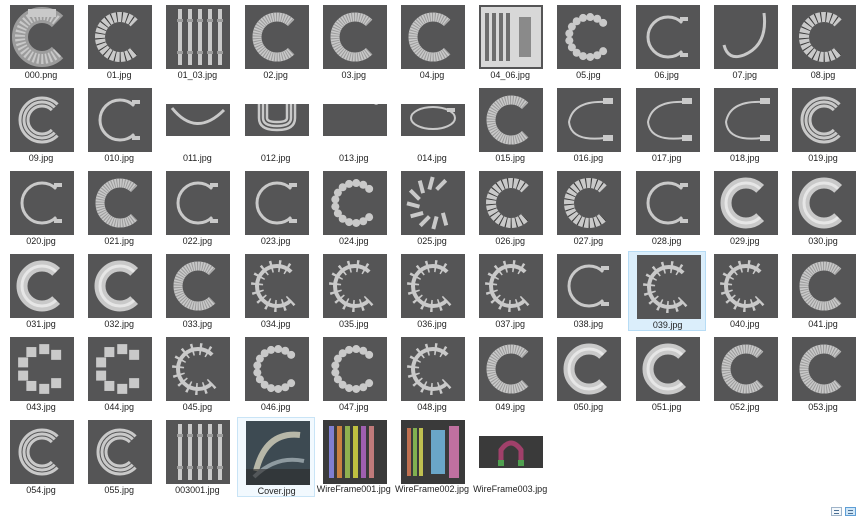  I want to click on file-name: 04.jpg, so click(432, 75).